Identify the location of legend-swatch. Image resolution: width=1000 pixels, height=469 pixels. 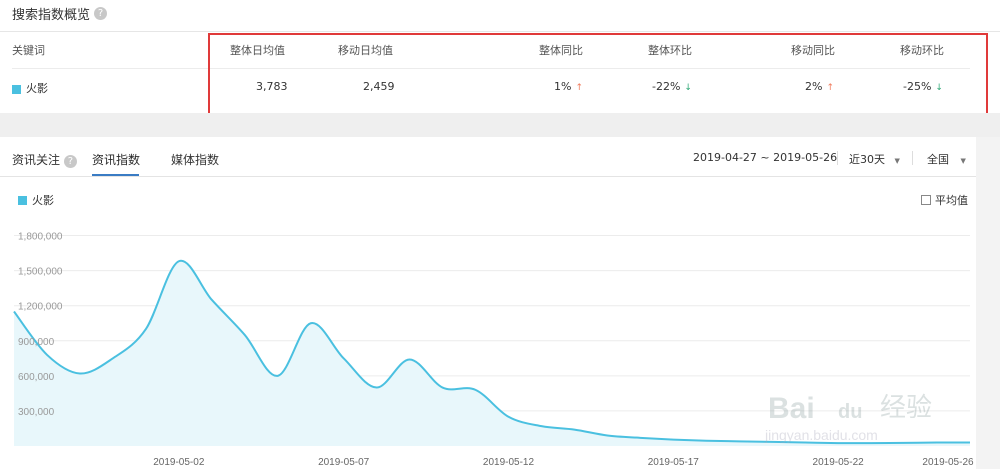
(22, 200).